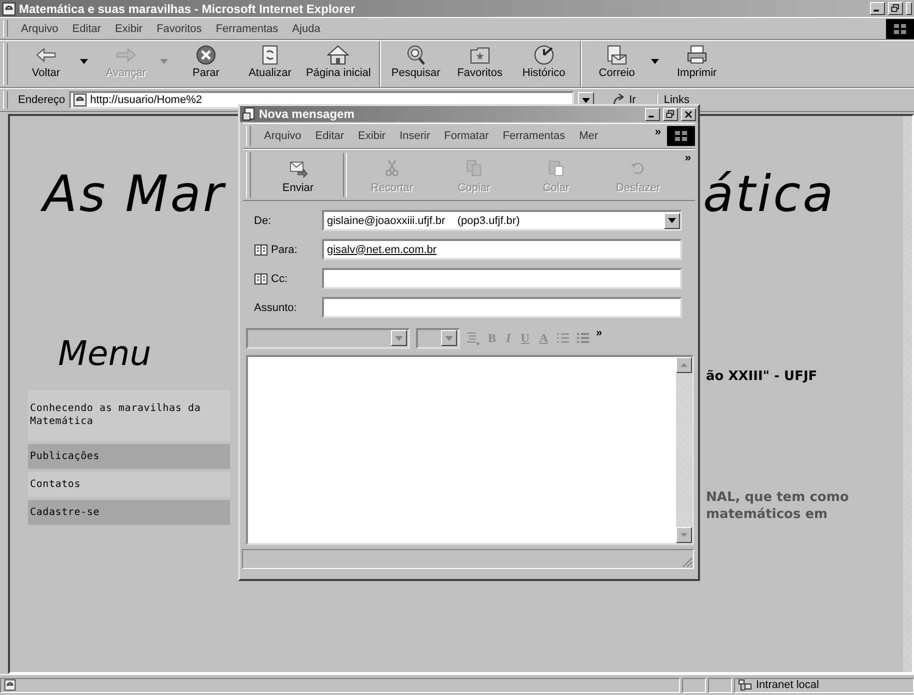 This screenshot has height=695, width=914. Describe the element at coordinates (129, 512) in the screenshot. I see `menu-link: Cadastre-se` at that location.